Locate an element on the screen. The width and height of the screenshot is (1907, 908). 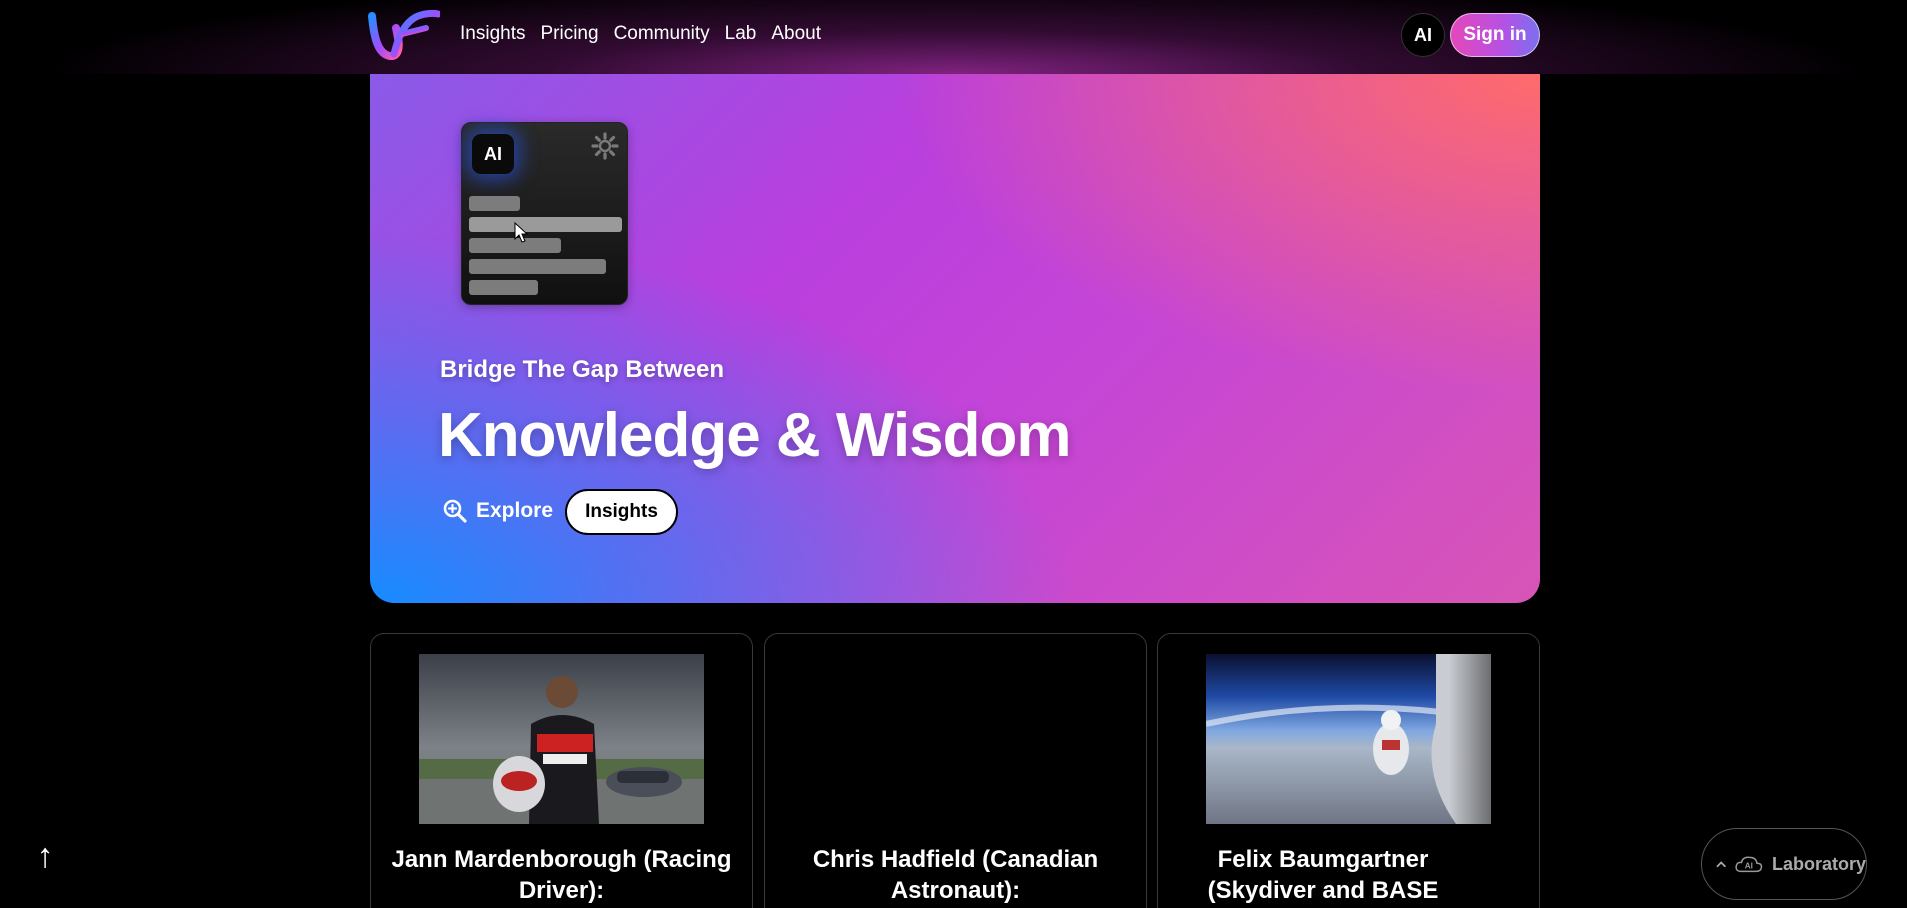
mock-ai-icon: AI is located at coordinates (493, 154).